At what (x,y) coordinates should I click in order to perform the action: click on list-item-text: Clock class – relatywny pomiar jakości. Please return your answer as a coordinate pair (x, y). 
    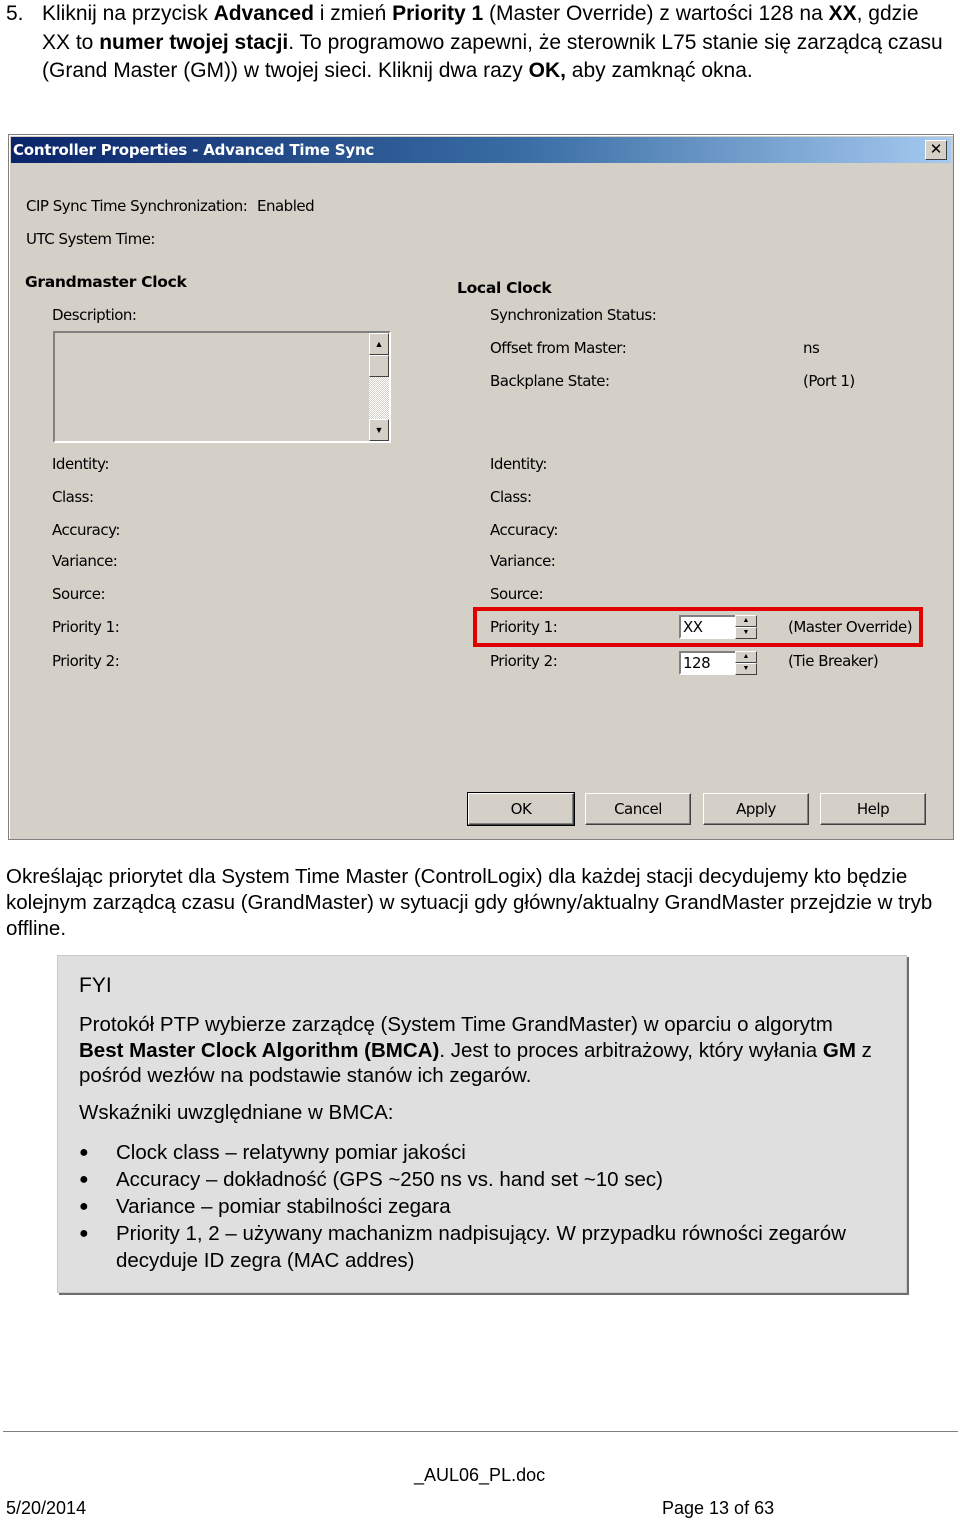
    Looking at the image, I should click on (291, 1152).